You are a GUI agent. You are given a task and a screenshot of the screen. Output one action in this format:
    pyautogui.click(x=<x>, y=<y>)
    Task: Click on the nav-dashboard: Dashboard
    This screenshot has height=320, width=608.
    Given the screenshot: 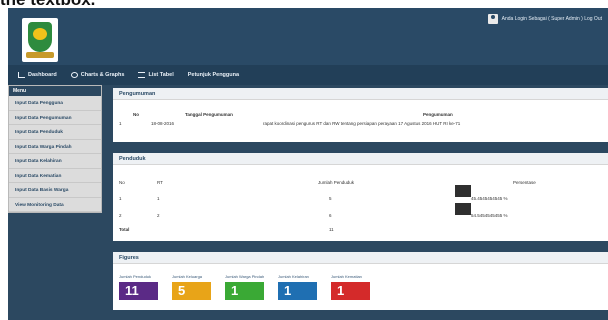 What is the action you would take?
    pyautogui.click(x=37, y=75)
    